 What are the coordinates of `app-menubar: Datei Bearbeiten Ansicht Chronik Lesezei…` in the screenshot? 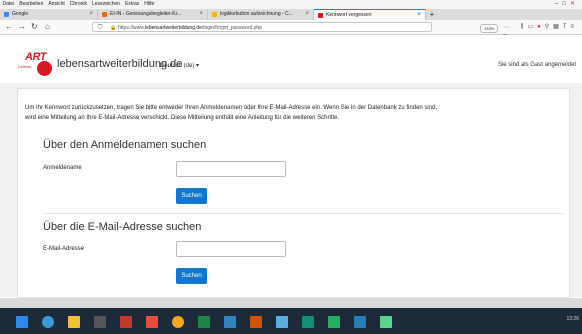 It's located at (291, 4).